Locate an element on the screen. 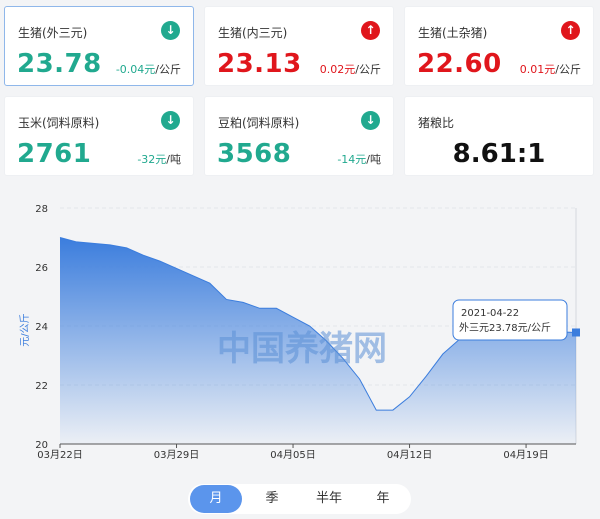  card-price: 2761 is located at coordinates (54, 154).